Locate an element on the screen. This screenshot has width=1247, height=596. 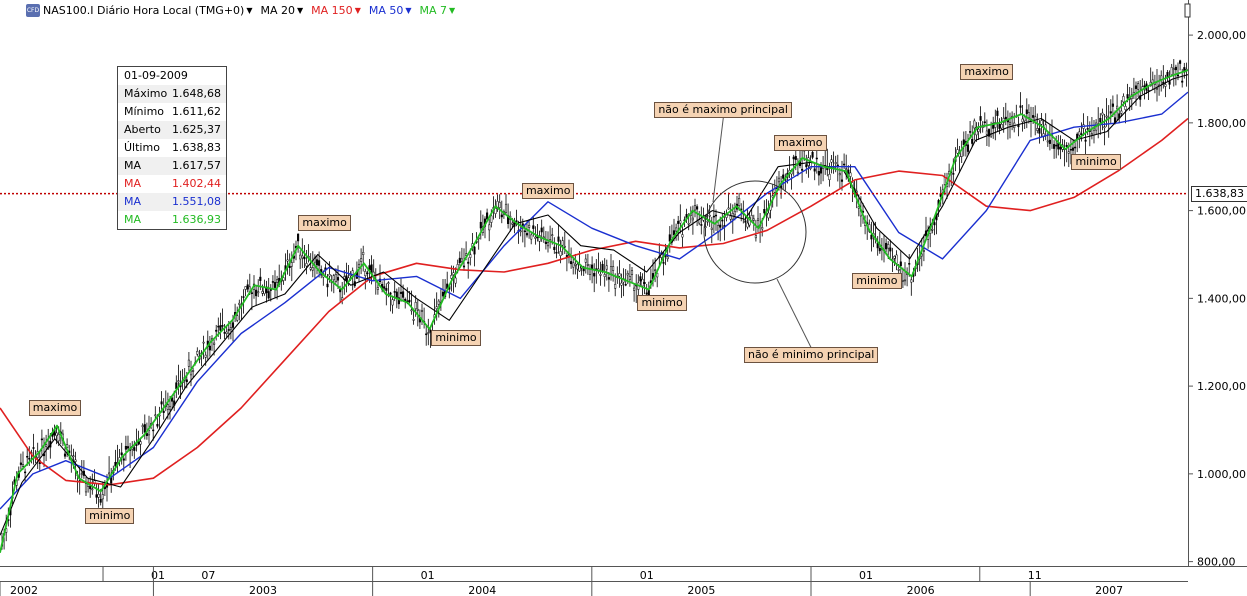
annotation-note: não é maximo principal is located at coordinates (723, 109).